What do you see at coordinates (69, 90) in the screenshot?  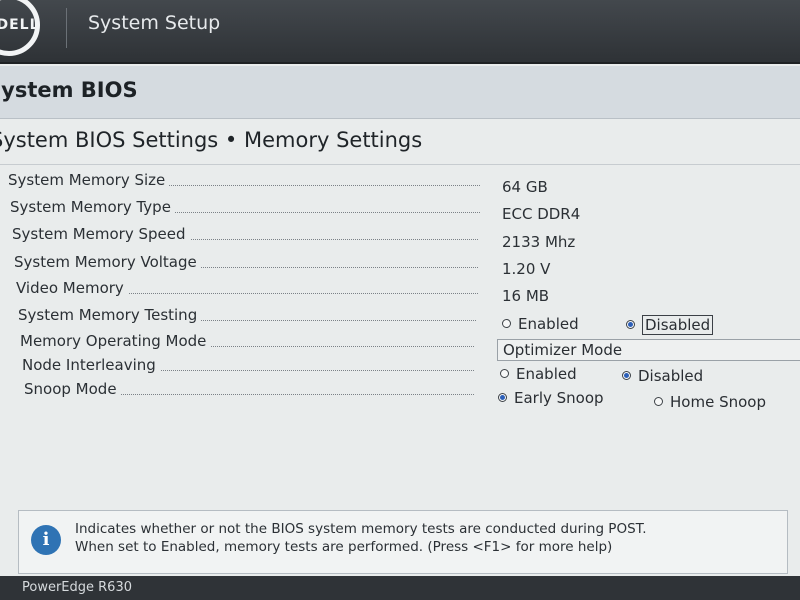 I see `section-title: System BIOS` at bounding box center [69, 90].